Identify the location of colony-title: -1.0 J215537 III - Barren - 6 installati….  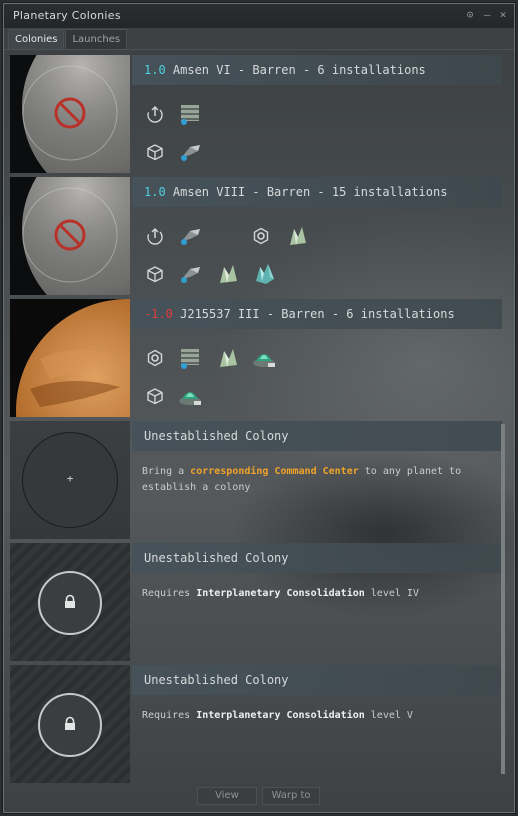
(299, 314).